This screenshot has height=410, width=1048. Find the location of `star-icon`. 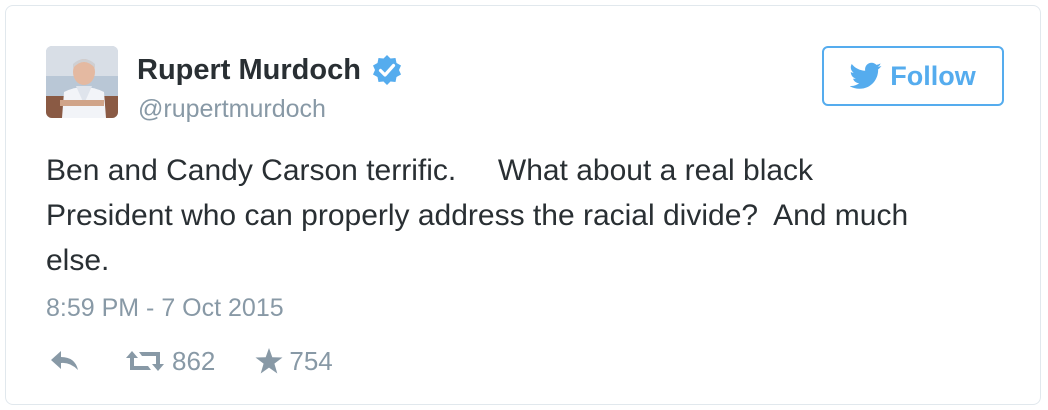

star-icon is located at coordinates (269, 361).